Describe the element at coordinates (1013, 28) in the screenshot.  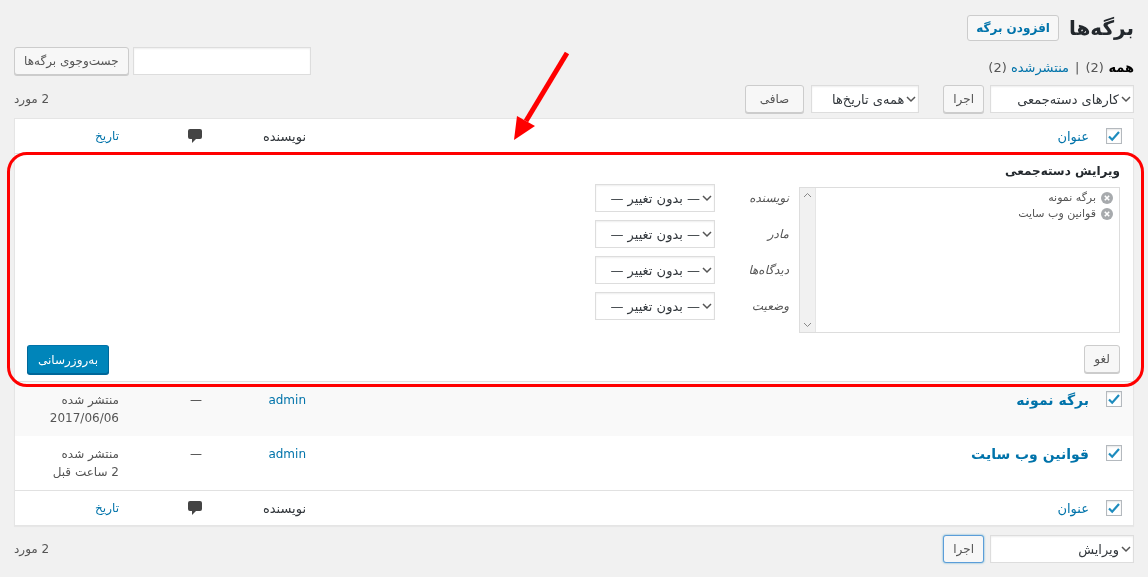
I see `add-page-button: افزودن برگه` at that location.